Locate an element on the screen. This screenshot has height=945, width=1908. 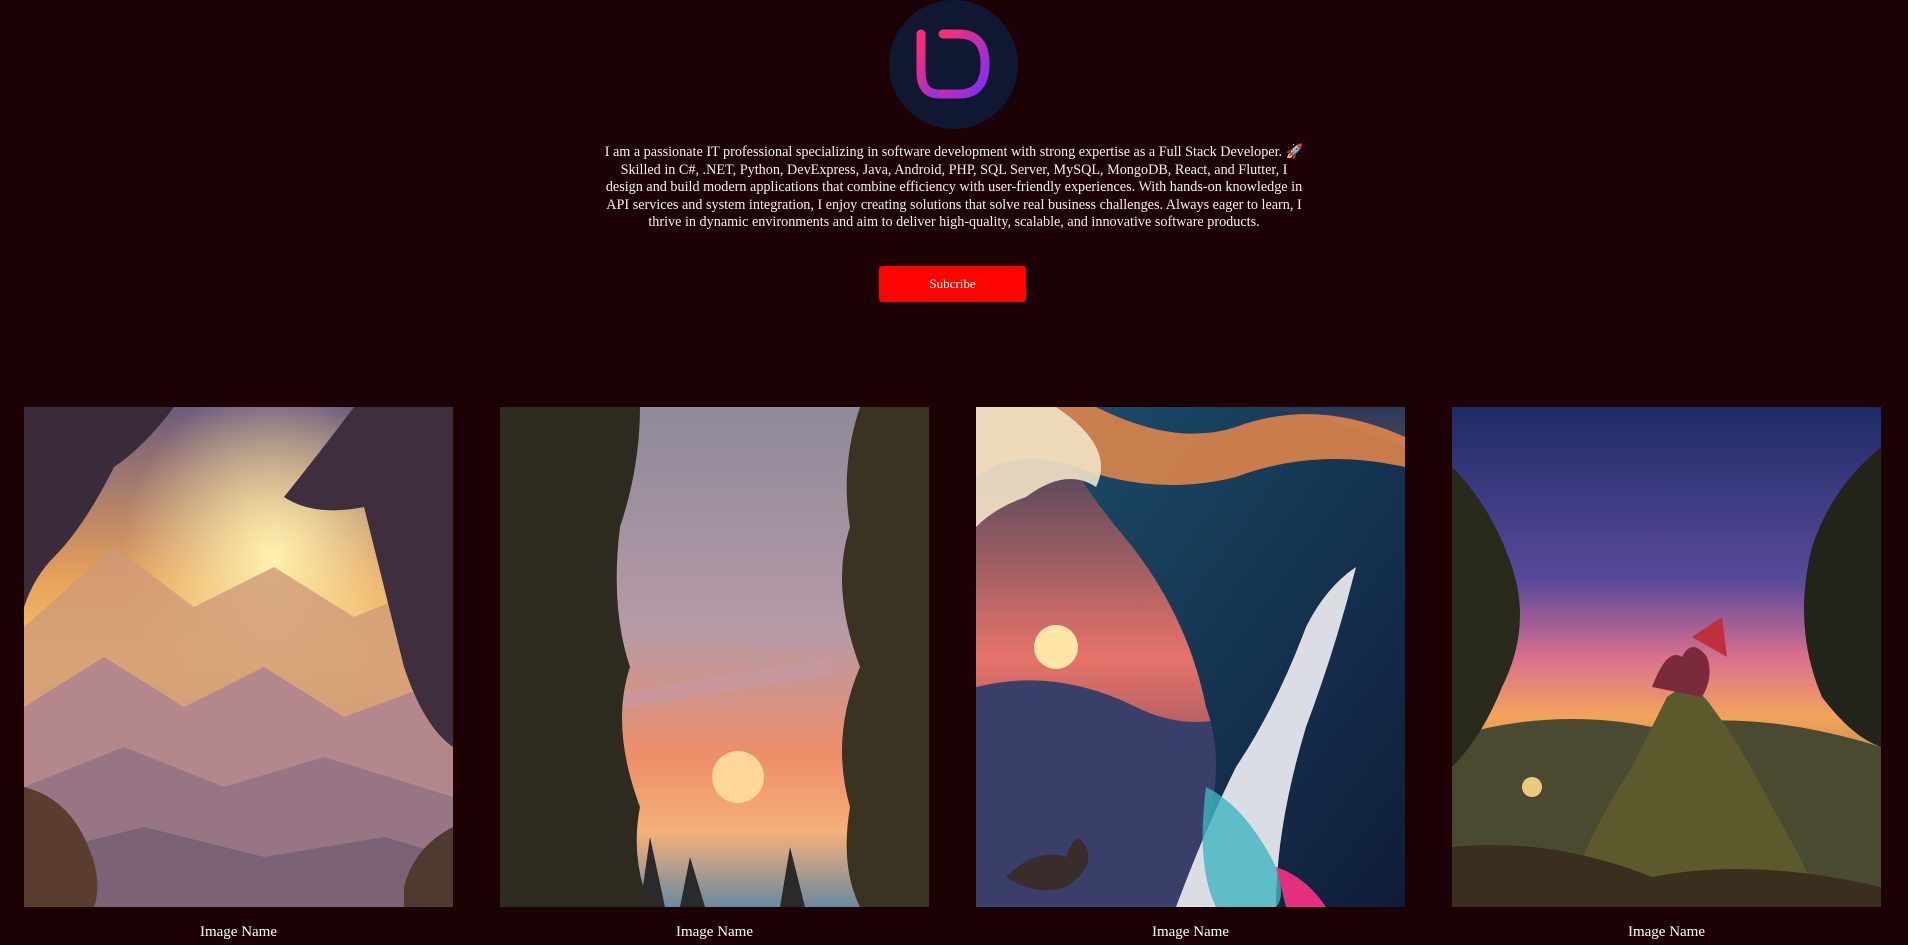
logo-avatar is located at coordinates (953, 64).